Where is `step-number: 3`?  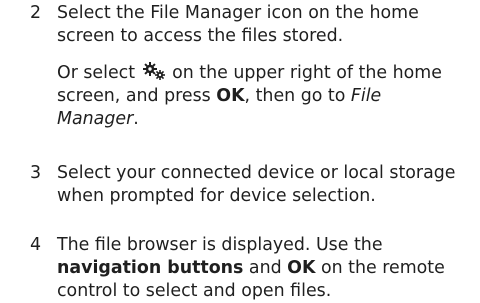 step-number: 3 is located at coordinates (36, 173).